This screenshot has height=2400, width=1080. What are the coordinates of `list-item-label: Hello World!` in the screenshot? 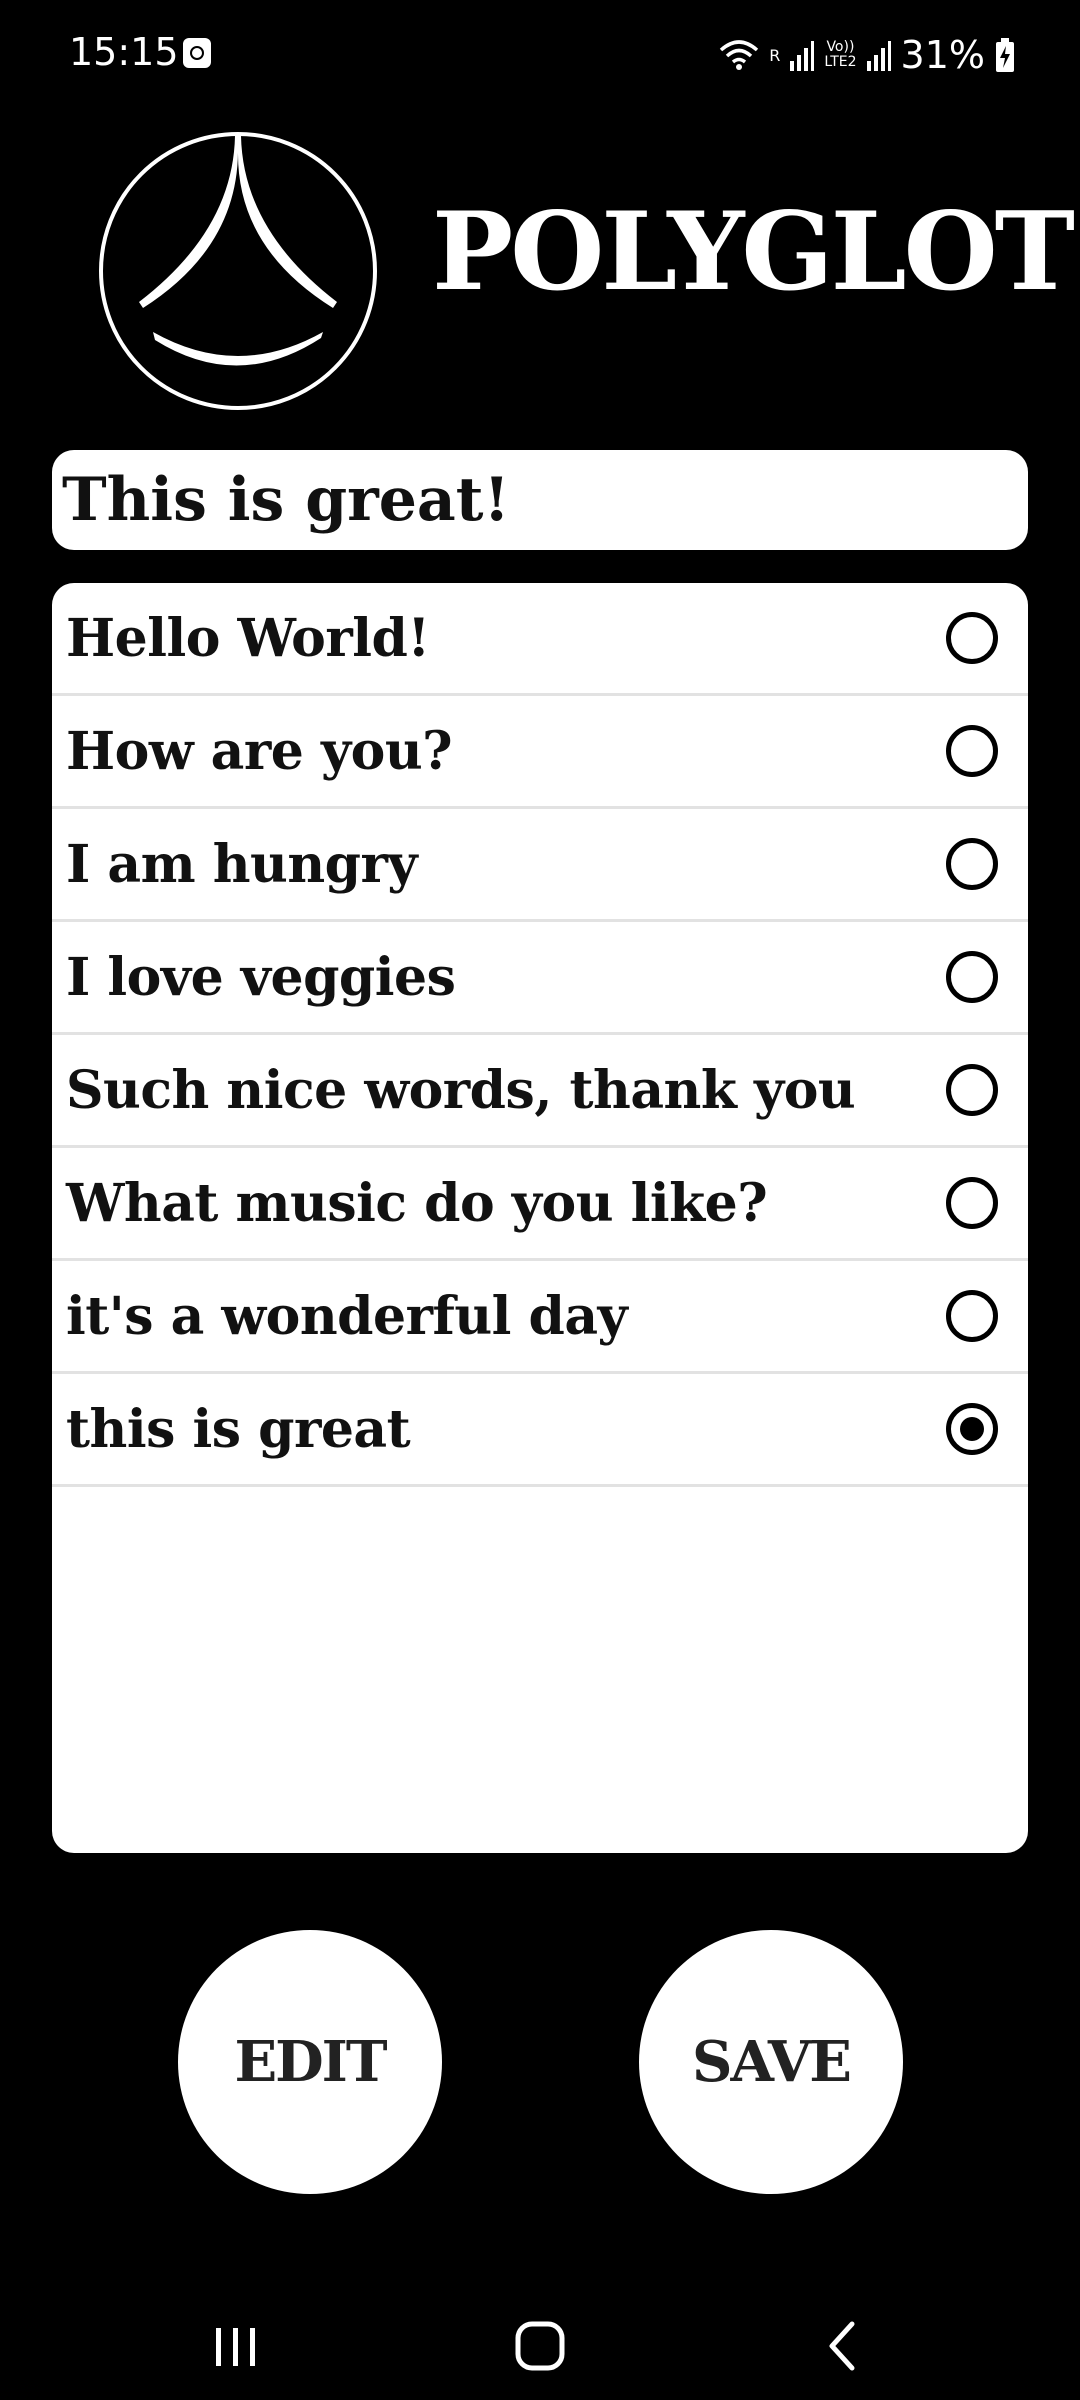 It's located at (248, 638).